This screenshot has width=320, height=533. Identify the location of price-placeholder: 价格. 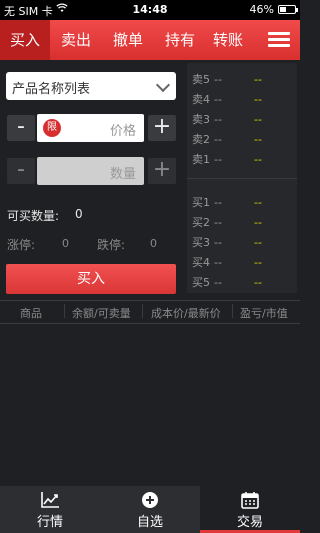
(122, 131).